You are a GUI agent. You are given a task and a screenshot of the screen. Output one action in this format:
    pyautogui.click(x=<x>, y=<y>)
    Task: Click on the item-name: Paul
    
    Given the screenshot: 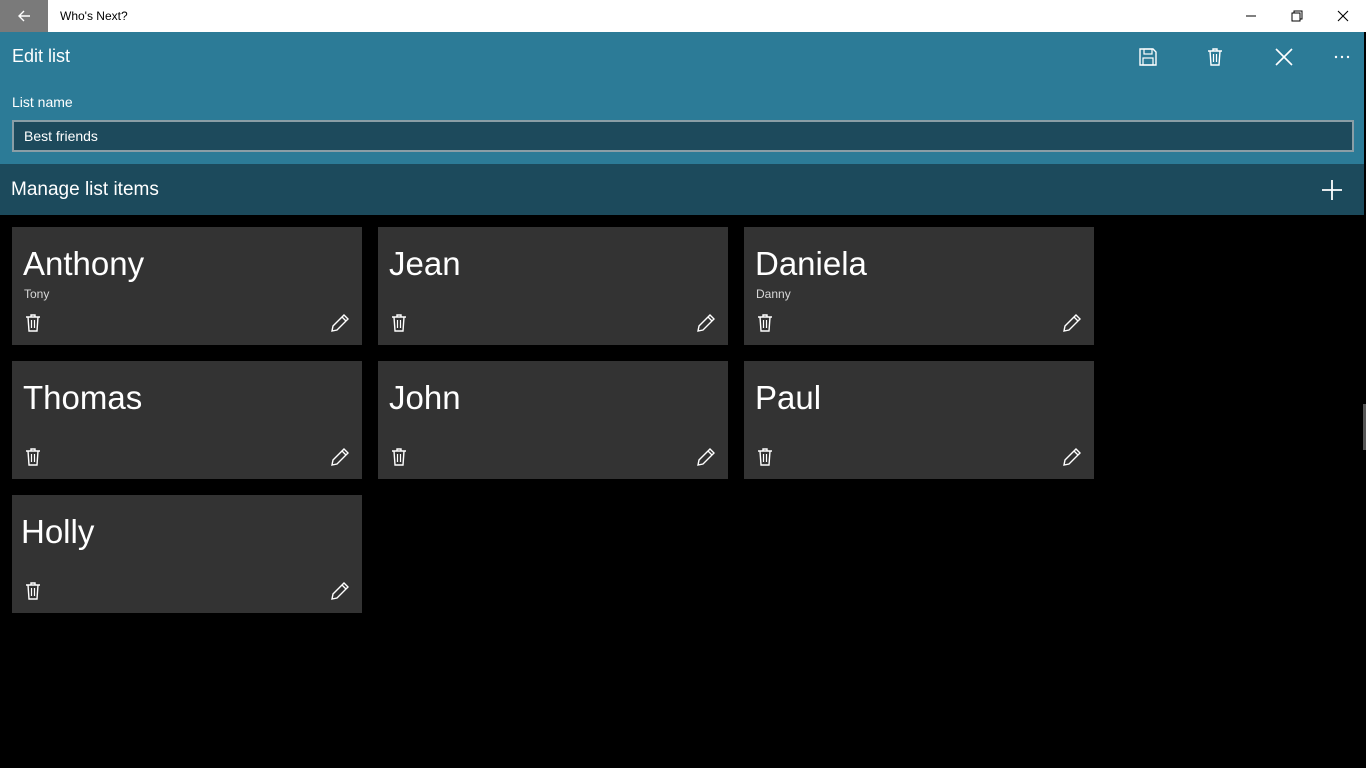 What is the action you would take?
    pyautogui.click(x=788, y=397)
    